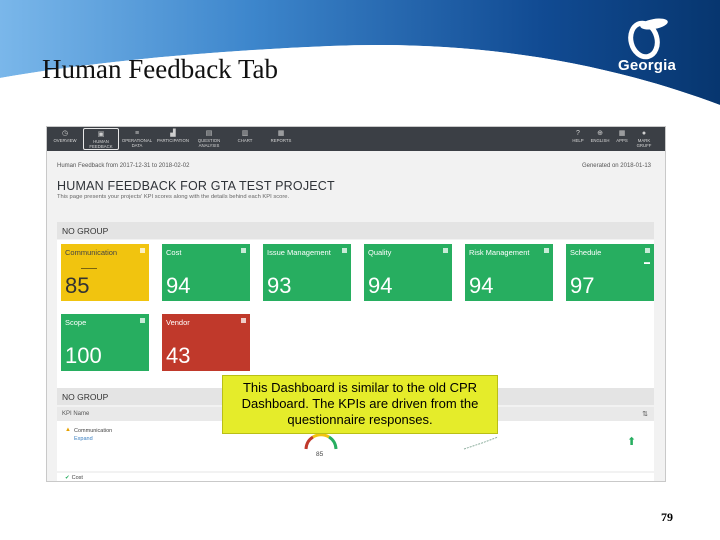  What do you see at coordinates (622, 133) in the screenshot?
I see `apps-icon: ▦` at bounding box center [622, 133].